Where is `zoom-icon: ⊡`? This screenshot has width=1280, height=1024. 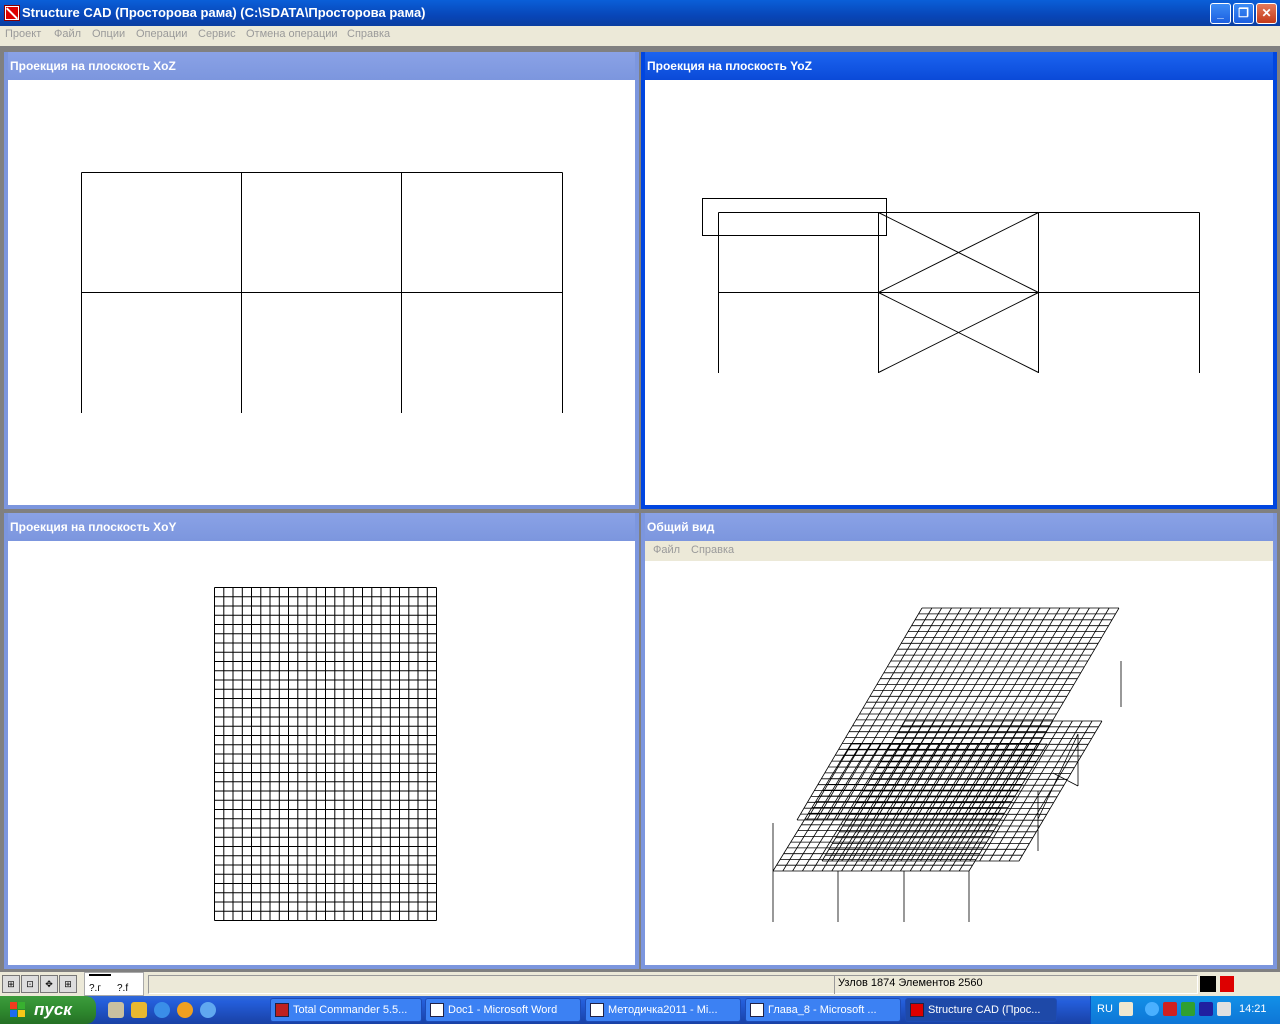 zoom-icon: ⊡ is located at coordinates (30, 984).